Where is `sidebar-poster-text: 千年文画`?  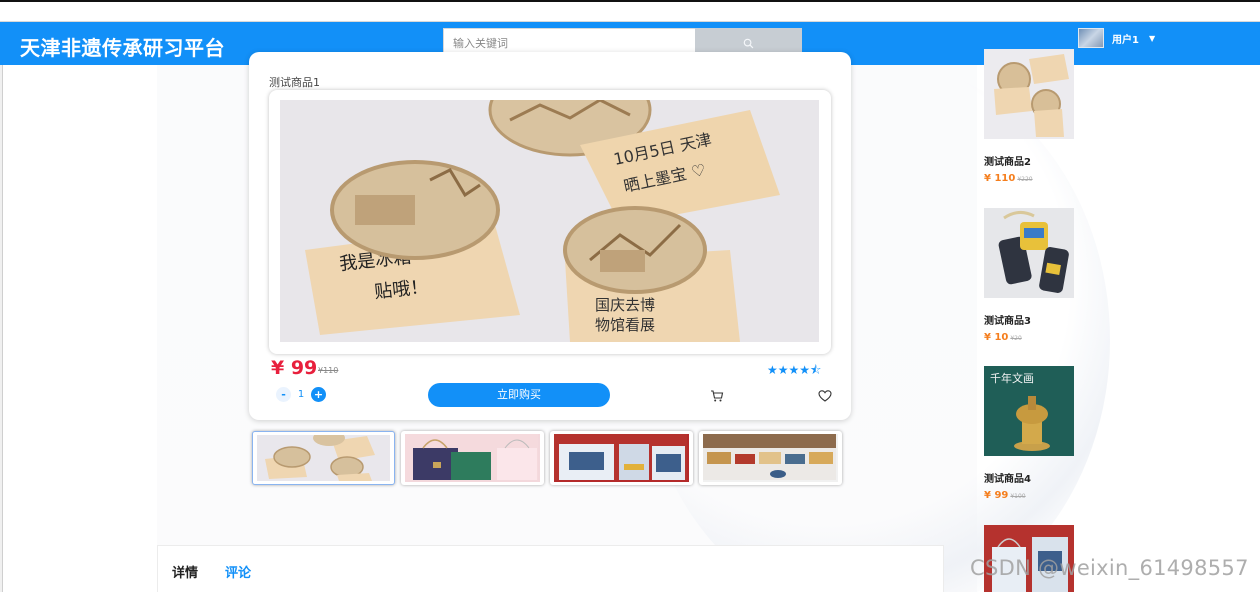
sidebar-poster-text: 千年文画 is located at coordinates (1012, 378).